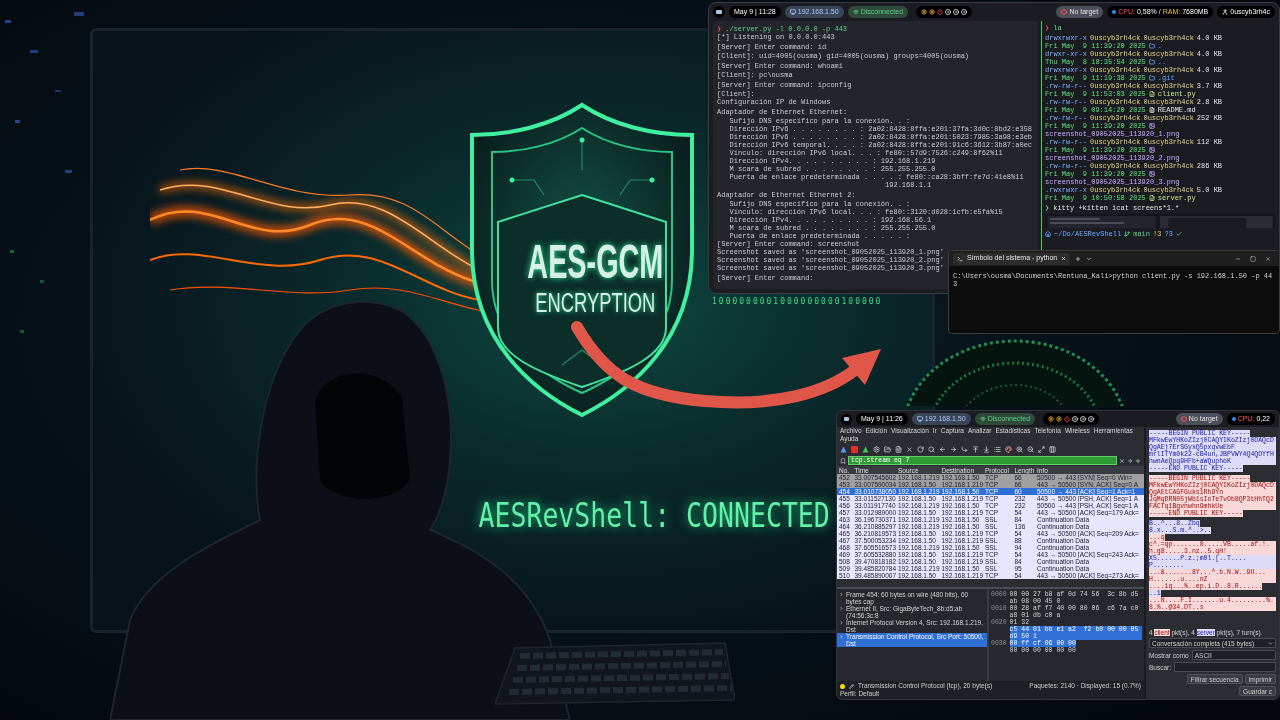 This screenshot has width=1280, height=720. Describe the element at coordinates (942, 449) in the screenshot. I see `arrow-left-icon` at that location.